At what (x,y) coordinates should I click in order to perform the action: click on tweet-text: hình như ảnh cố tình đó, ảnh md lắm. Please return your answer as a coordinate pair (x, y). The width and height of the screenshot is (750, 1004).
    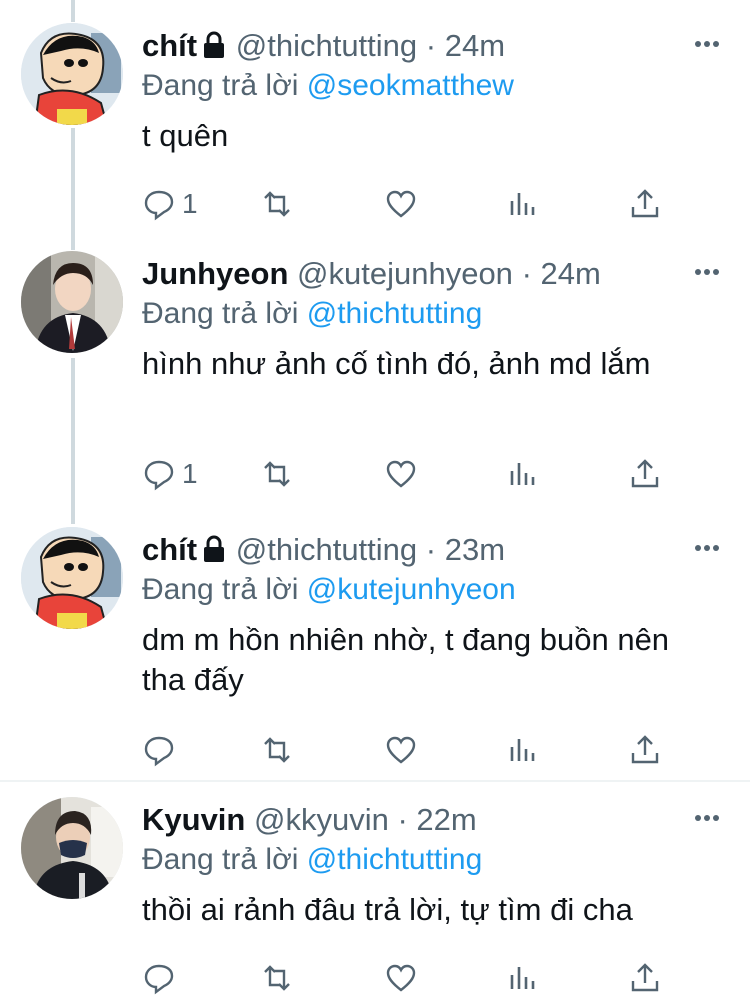
    Looking at the image, I should click on (396, 363).